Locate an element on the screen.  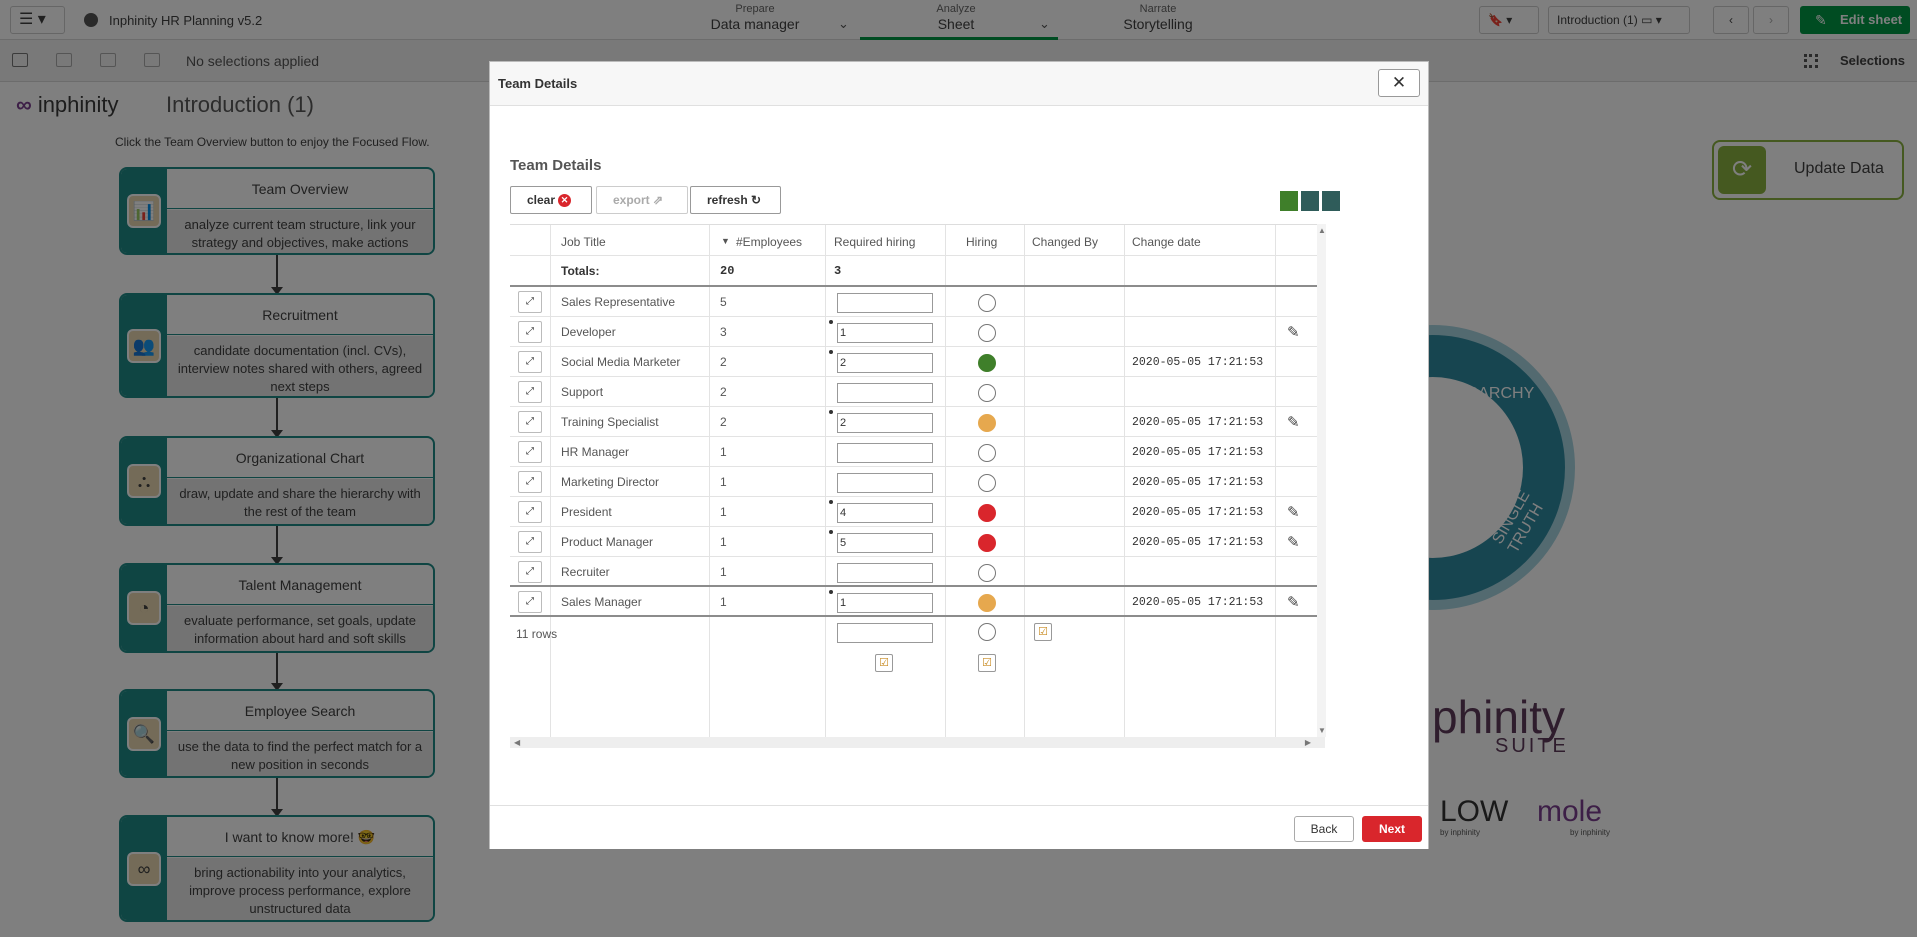
refresh-icon: ↻ is located at coordinates (756, 200).